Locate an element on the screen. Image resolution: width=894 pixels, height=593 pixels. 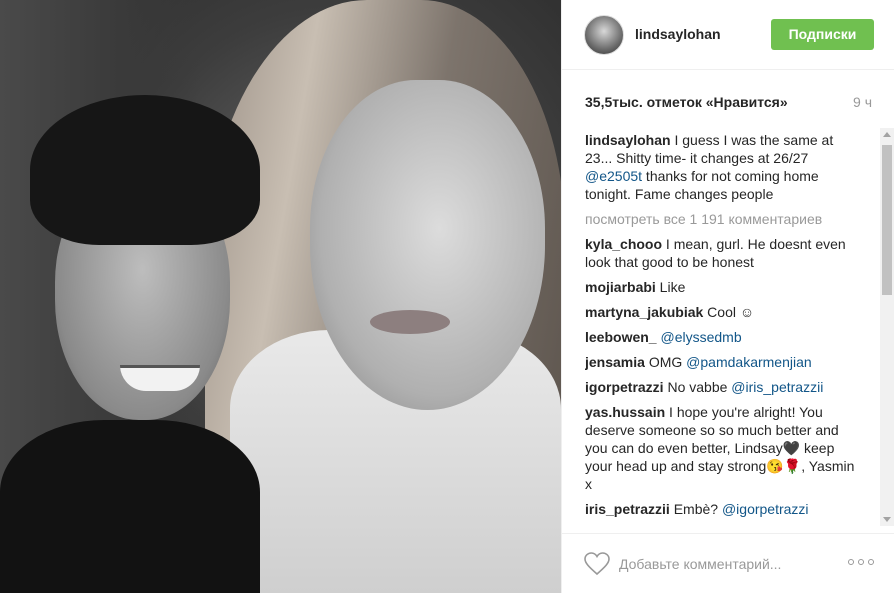
scroll-down-arrow-icon is located at coordinates (887, 519).